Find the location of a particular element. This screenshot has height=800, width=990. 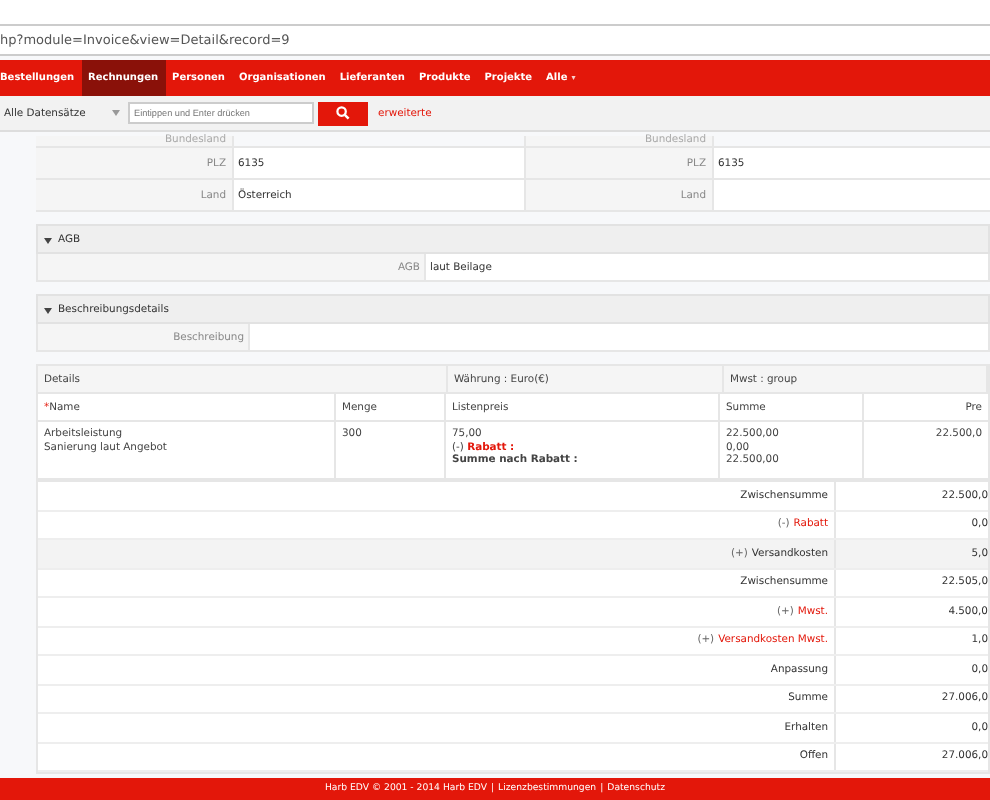

search-button is located at coordinates (343, 113).